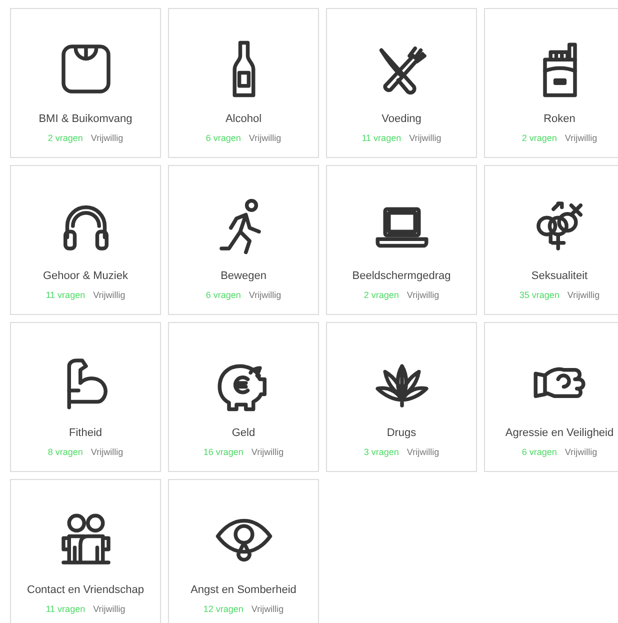  I want to click on topic-card: BMI & Buikomvang 2 vragen Vrijwillig, so click(85, 83).